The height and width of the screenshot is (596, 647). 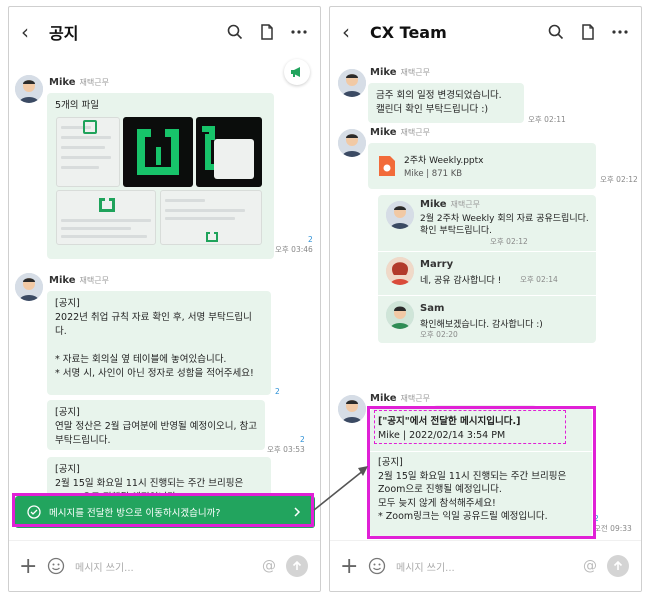 What do you see at coordinates (613, 523) in the screenshot?
I see `message-meta: 2 오전 09:33` at bounding box center [613, 523].